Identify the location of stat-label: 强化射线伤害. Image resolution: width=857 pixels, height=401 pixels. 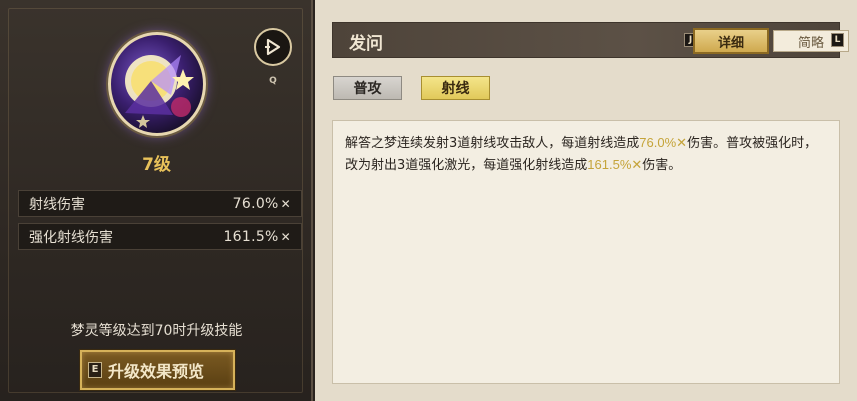
(71, 237).